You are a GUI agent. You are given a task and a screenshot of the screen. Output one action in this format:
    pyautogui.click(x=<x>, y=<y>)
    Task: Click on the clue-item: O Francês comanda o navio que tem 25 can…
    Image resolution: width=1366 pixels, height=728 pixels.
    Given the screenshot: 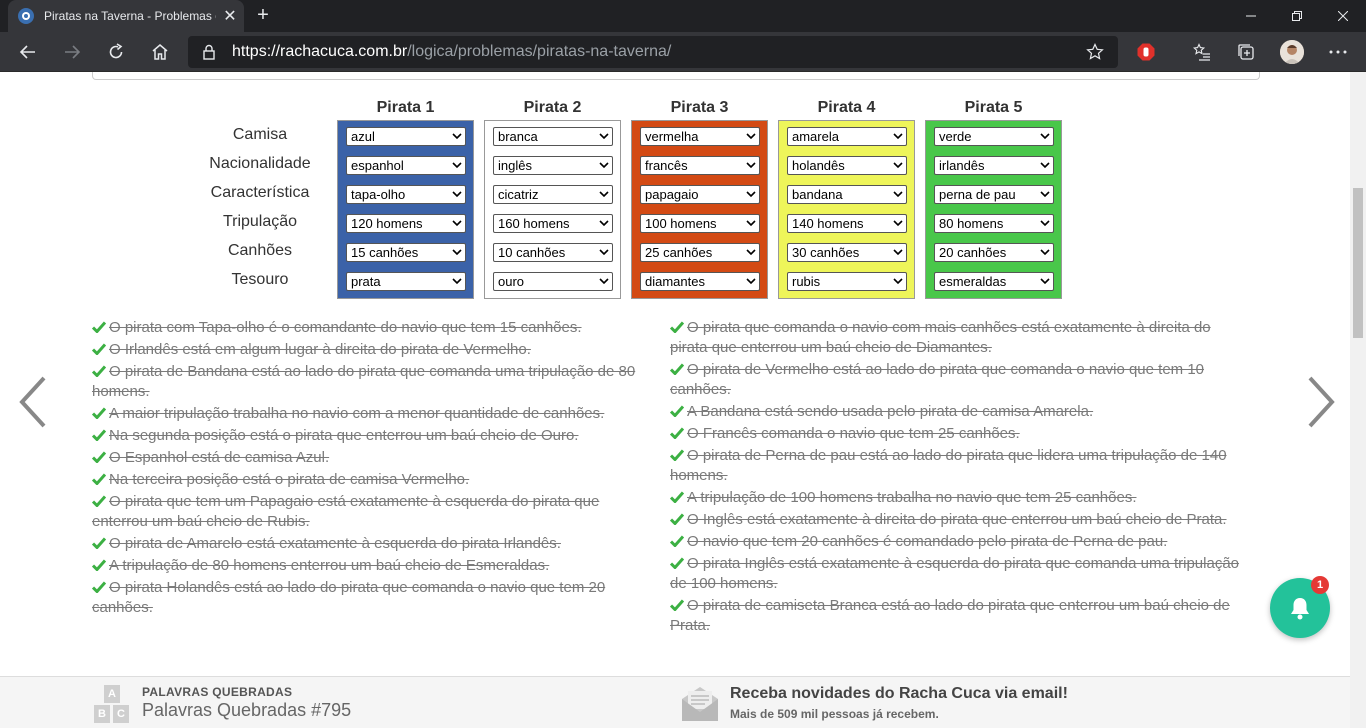 What is the action you would take?
    pyautogui.click(x=960, y=434)
    